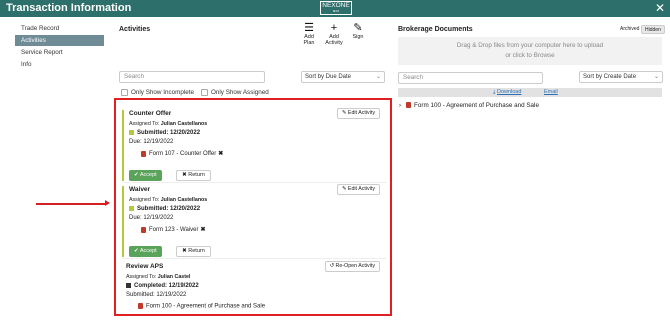  I want to click on assigned-to: Assigned To: Julian Castel, so click(256, 277).